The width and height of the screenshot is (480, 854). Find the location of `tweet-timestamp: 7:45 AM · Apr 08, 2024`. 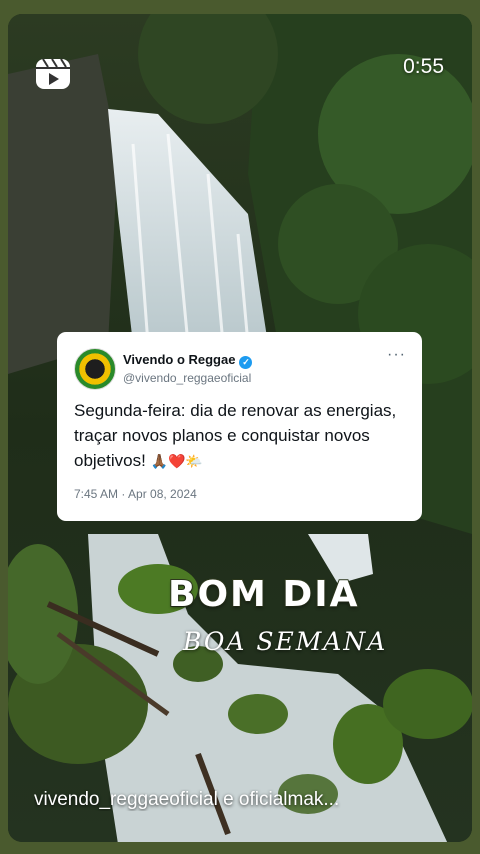

tweet-timestamp: 7:45 AM · Apr 08, 2024 is located at coordinates (135, 494).